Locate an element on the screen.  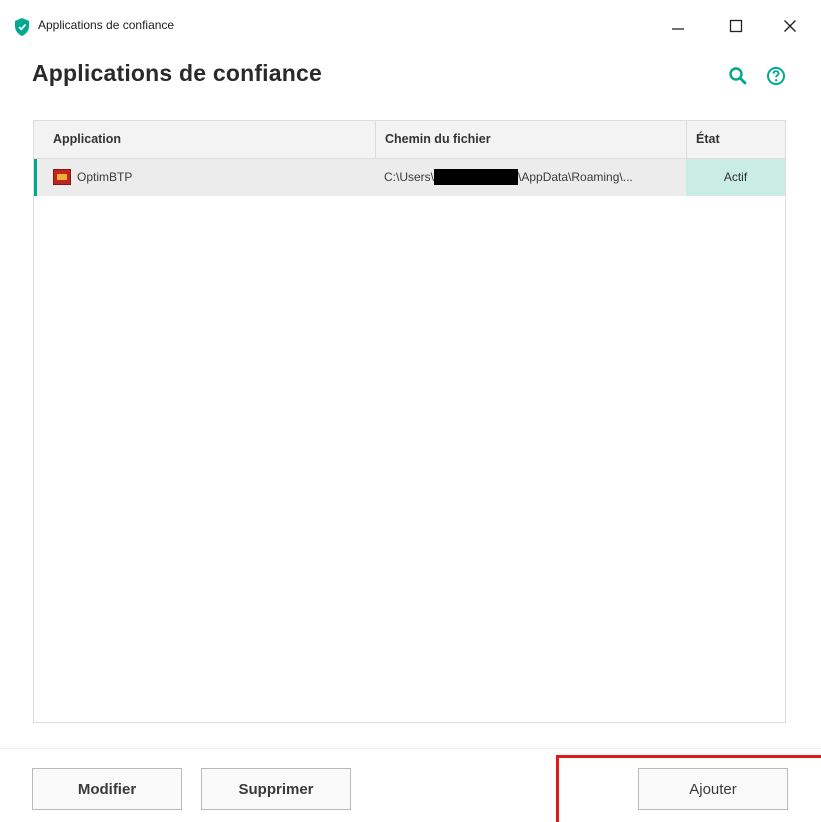
column-header-state: État is located at coordinates (735, 139).